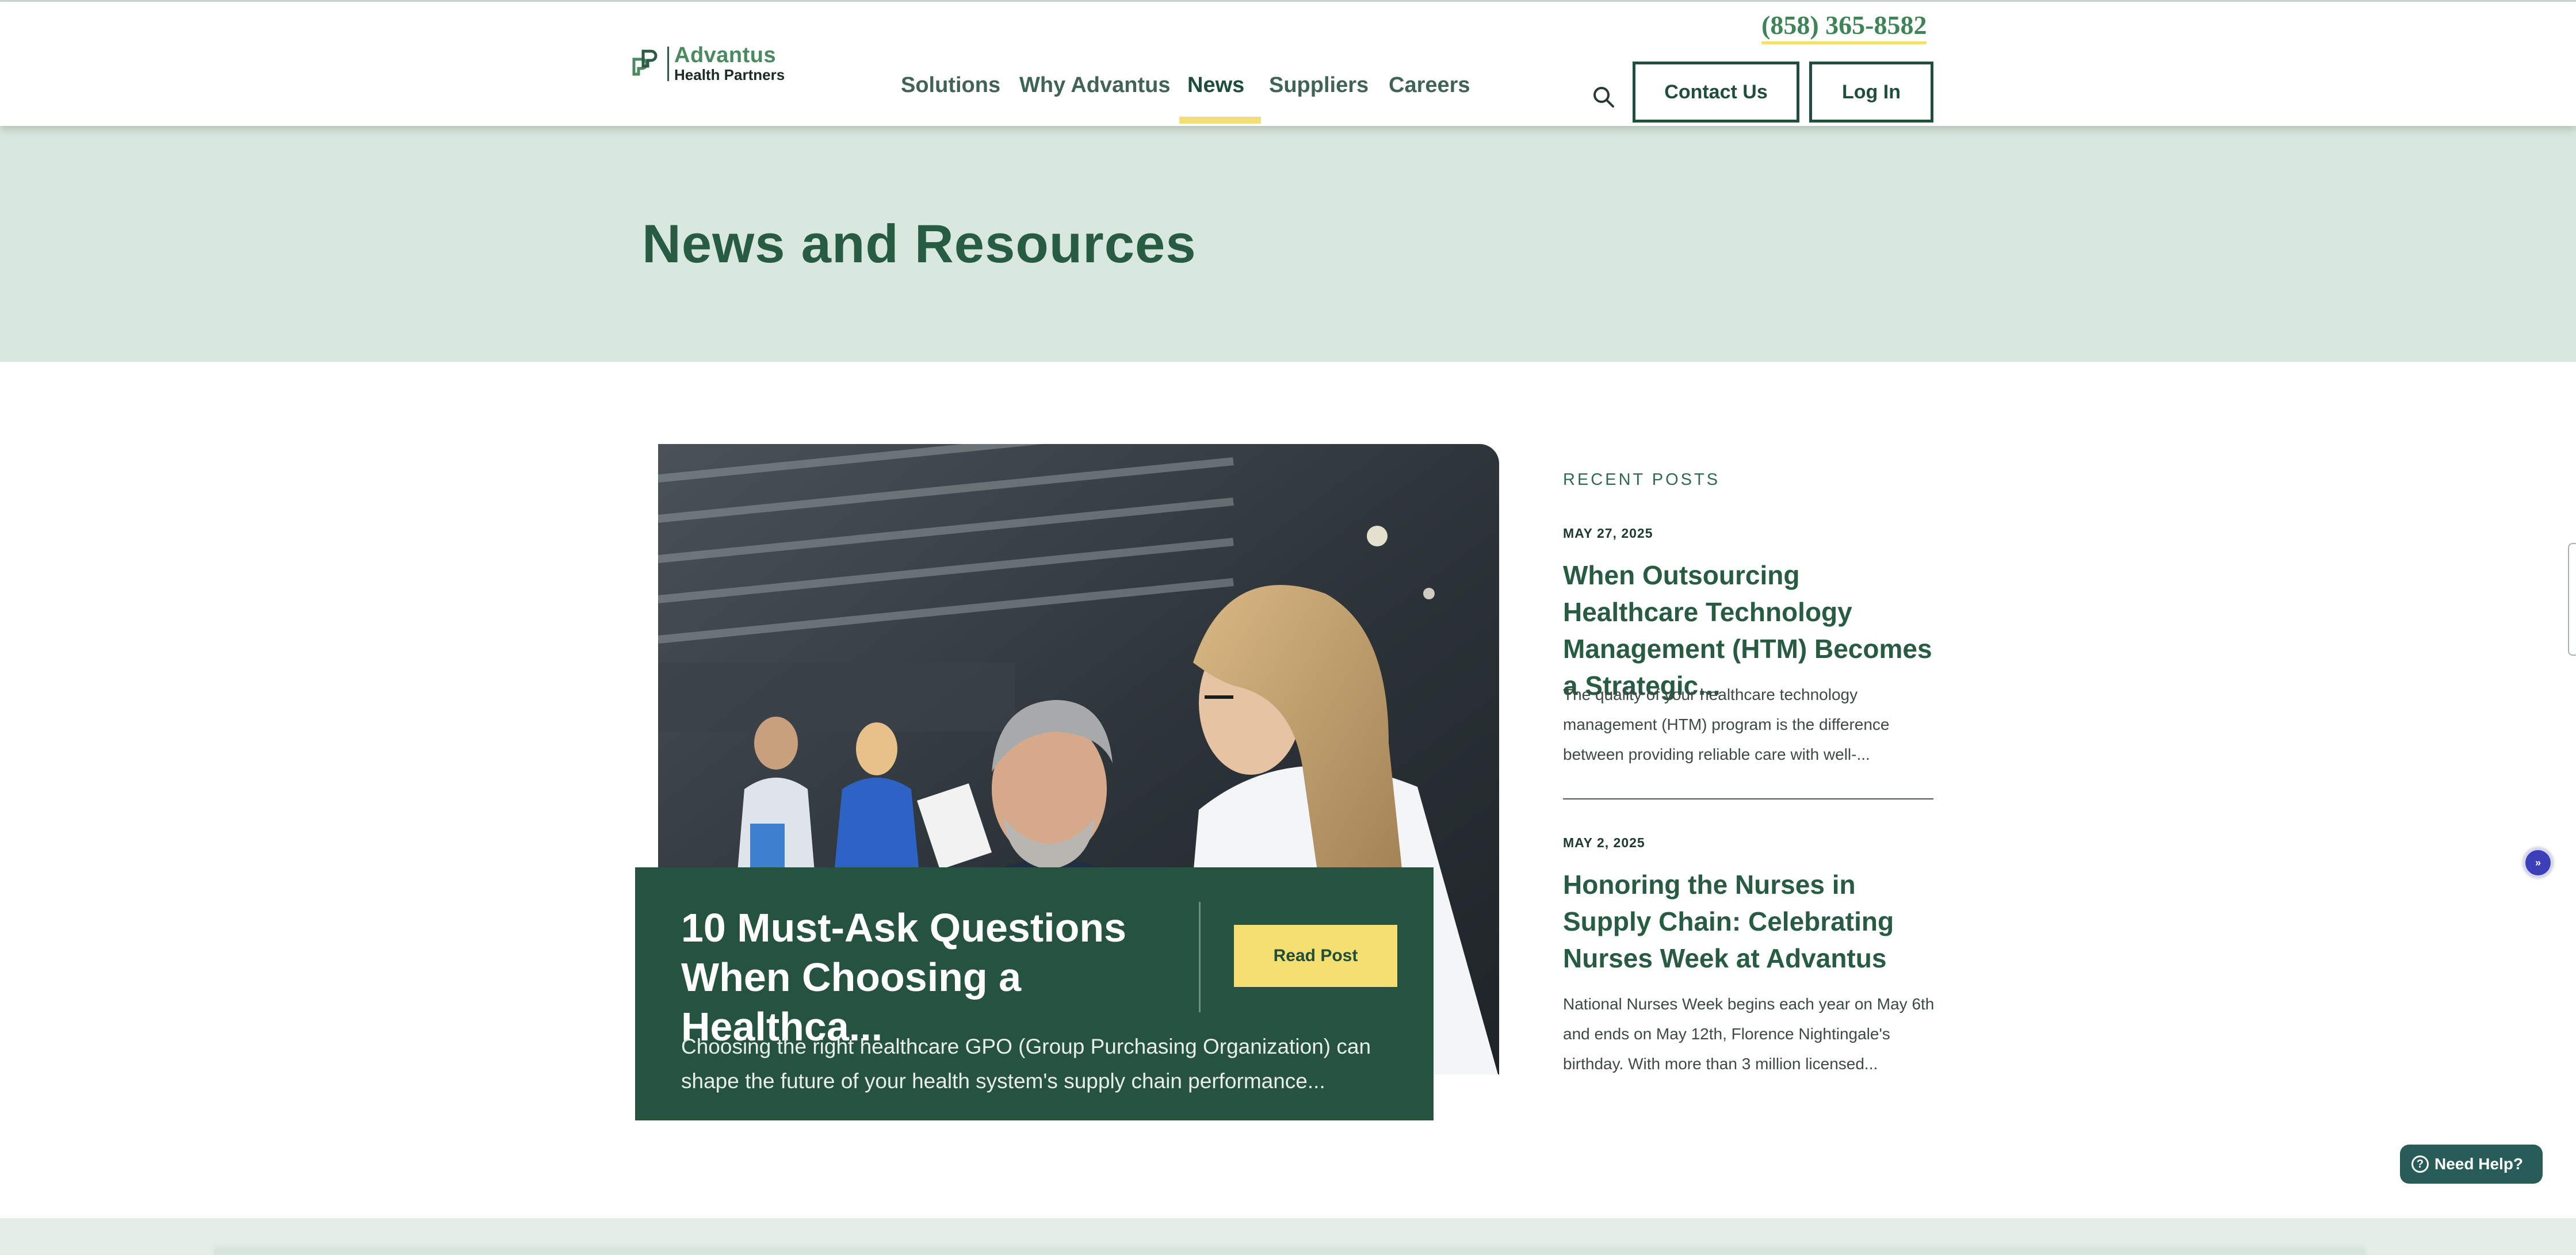 The image size is (2576, 1255). I want to click on contact-us-button: Contact Us, so click(1716, 92).